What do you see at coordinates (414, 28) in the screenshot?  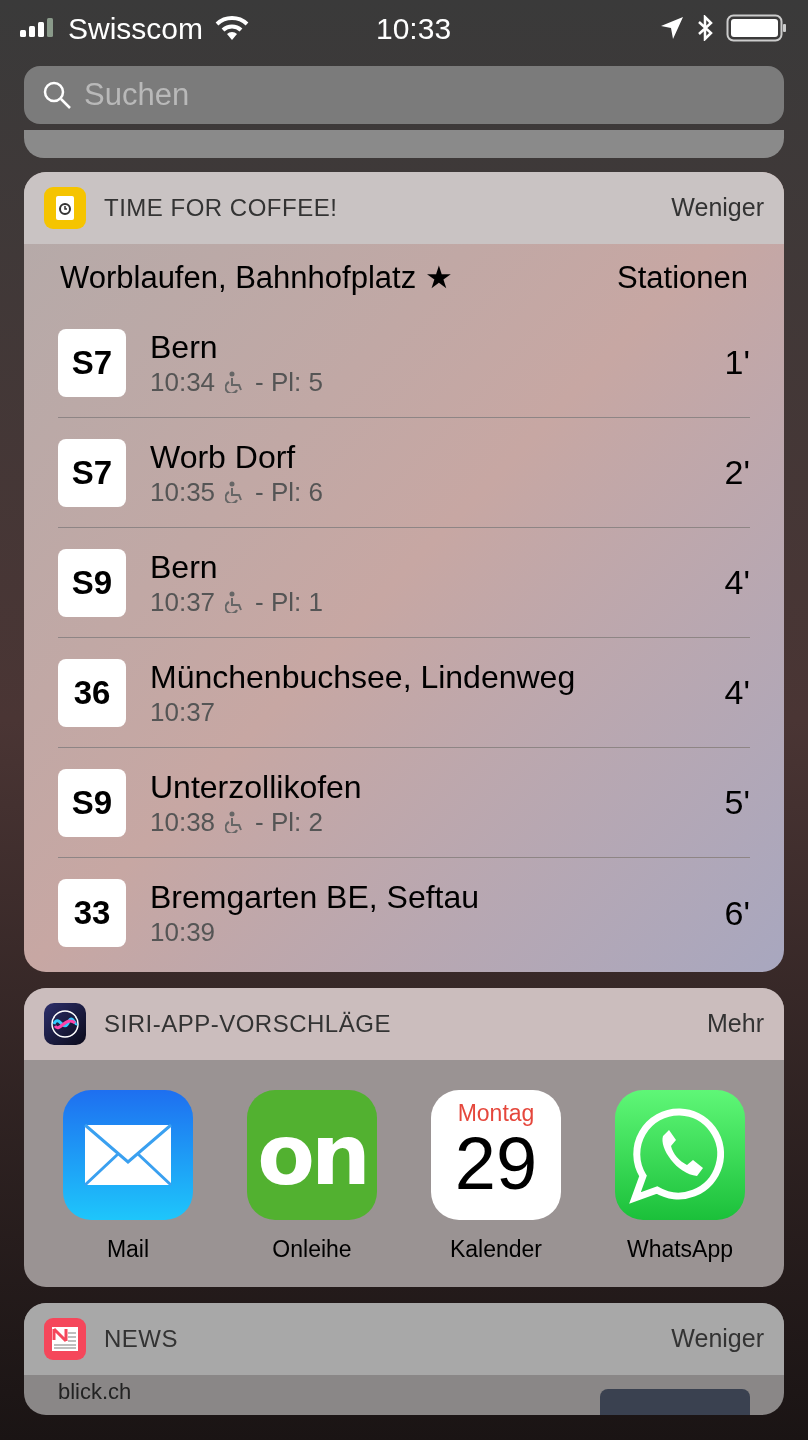 I see `clock-time: 10:33` at bounding box center [414, 28].